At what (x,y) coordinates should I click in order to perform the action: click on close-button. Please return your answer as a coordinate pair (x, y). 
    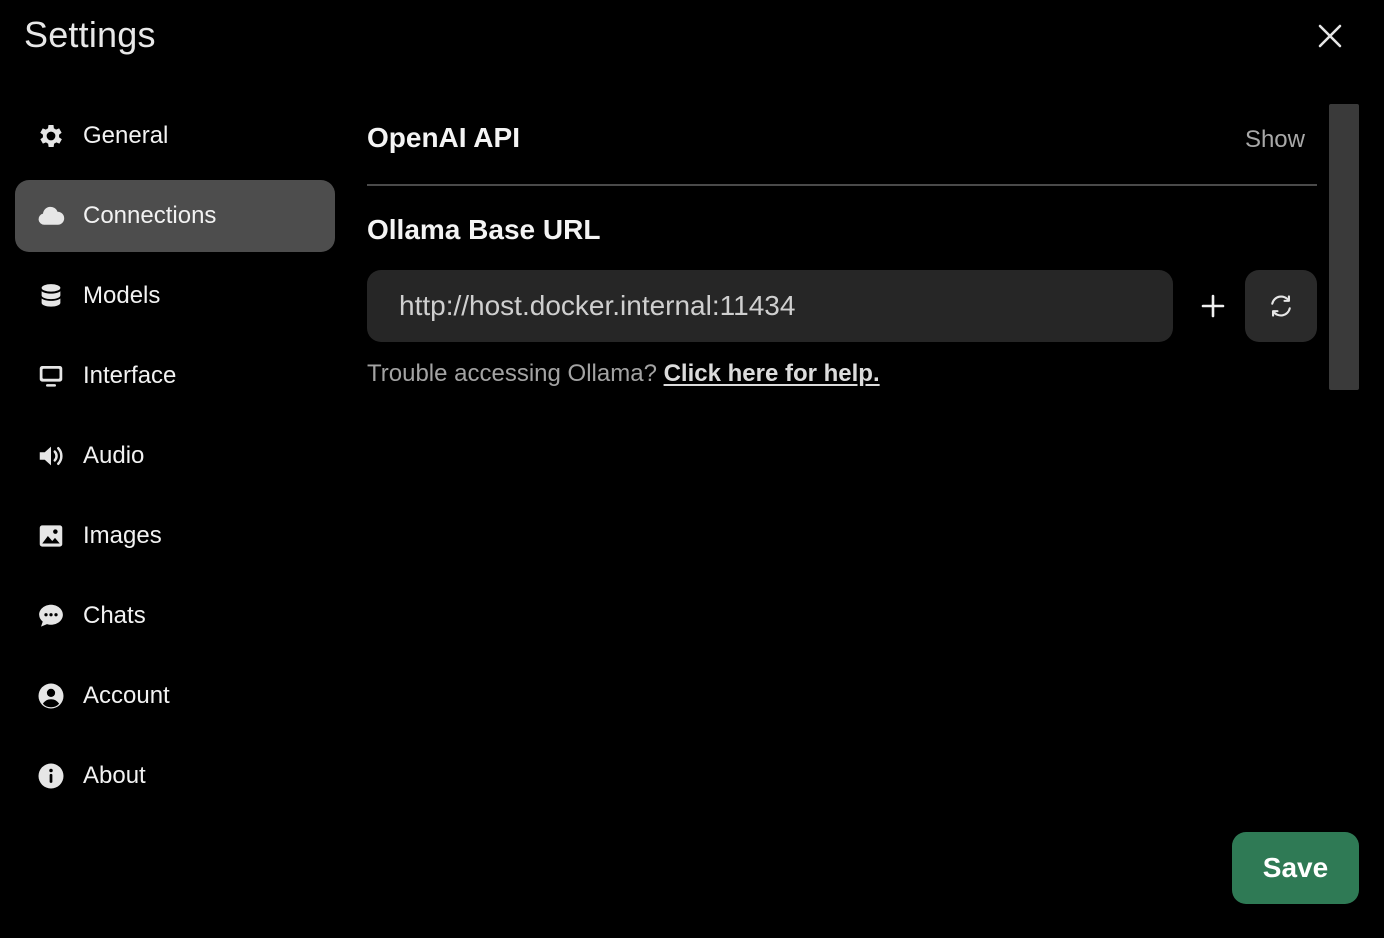
    Looking at the image, I should click on (1330, 36).